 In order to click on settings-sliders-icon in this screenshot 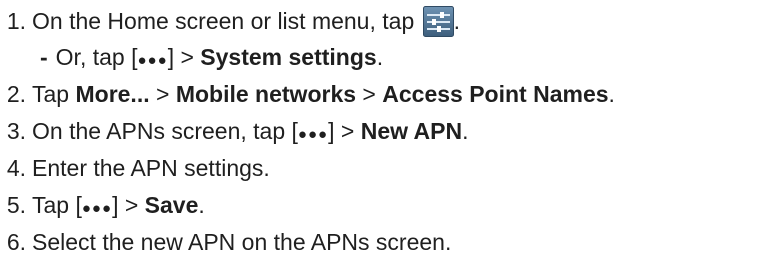, I will do `click(438, 21)`.